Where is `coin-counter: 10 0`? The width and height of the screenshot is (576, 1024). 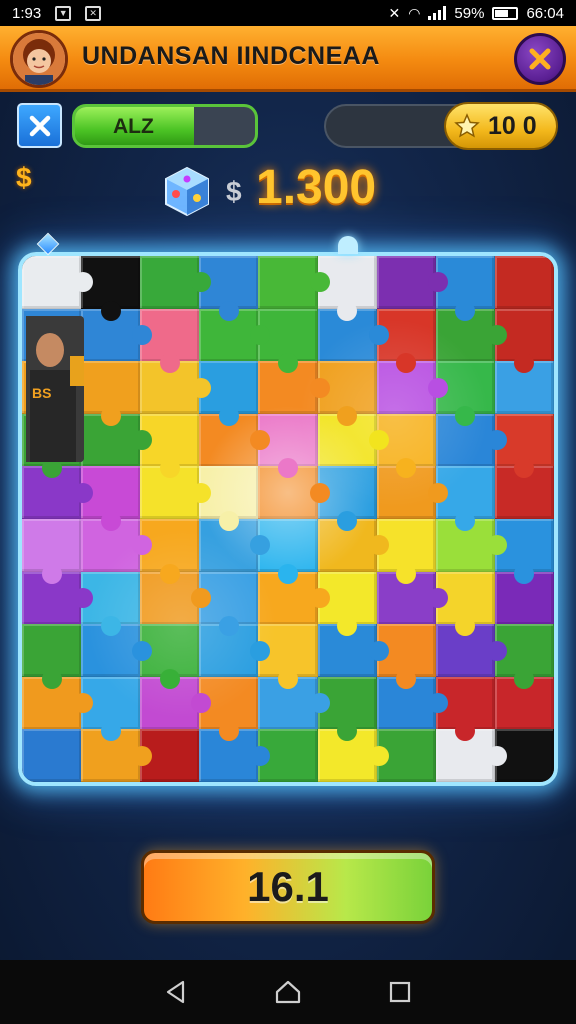 coin-counter: 10 0 is located at coordinates (501, 126).